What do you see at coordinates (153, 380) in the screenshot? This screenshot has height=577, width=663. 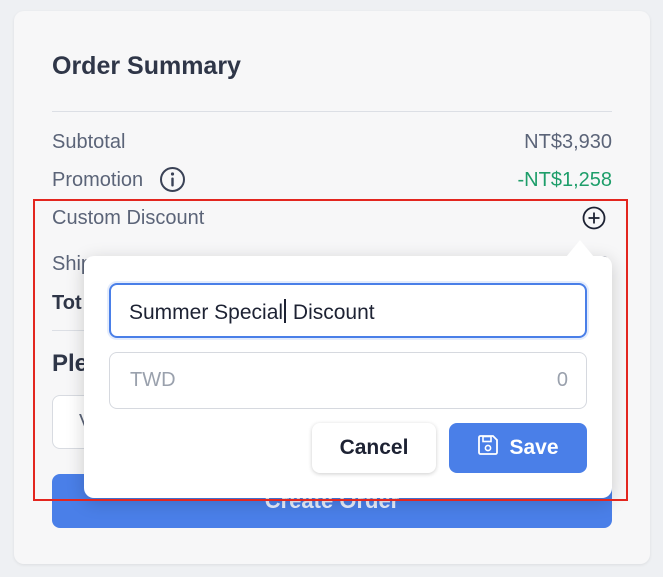 I see `amount-currency-placeholder: TWD` at bounding box center [153, 380].